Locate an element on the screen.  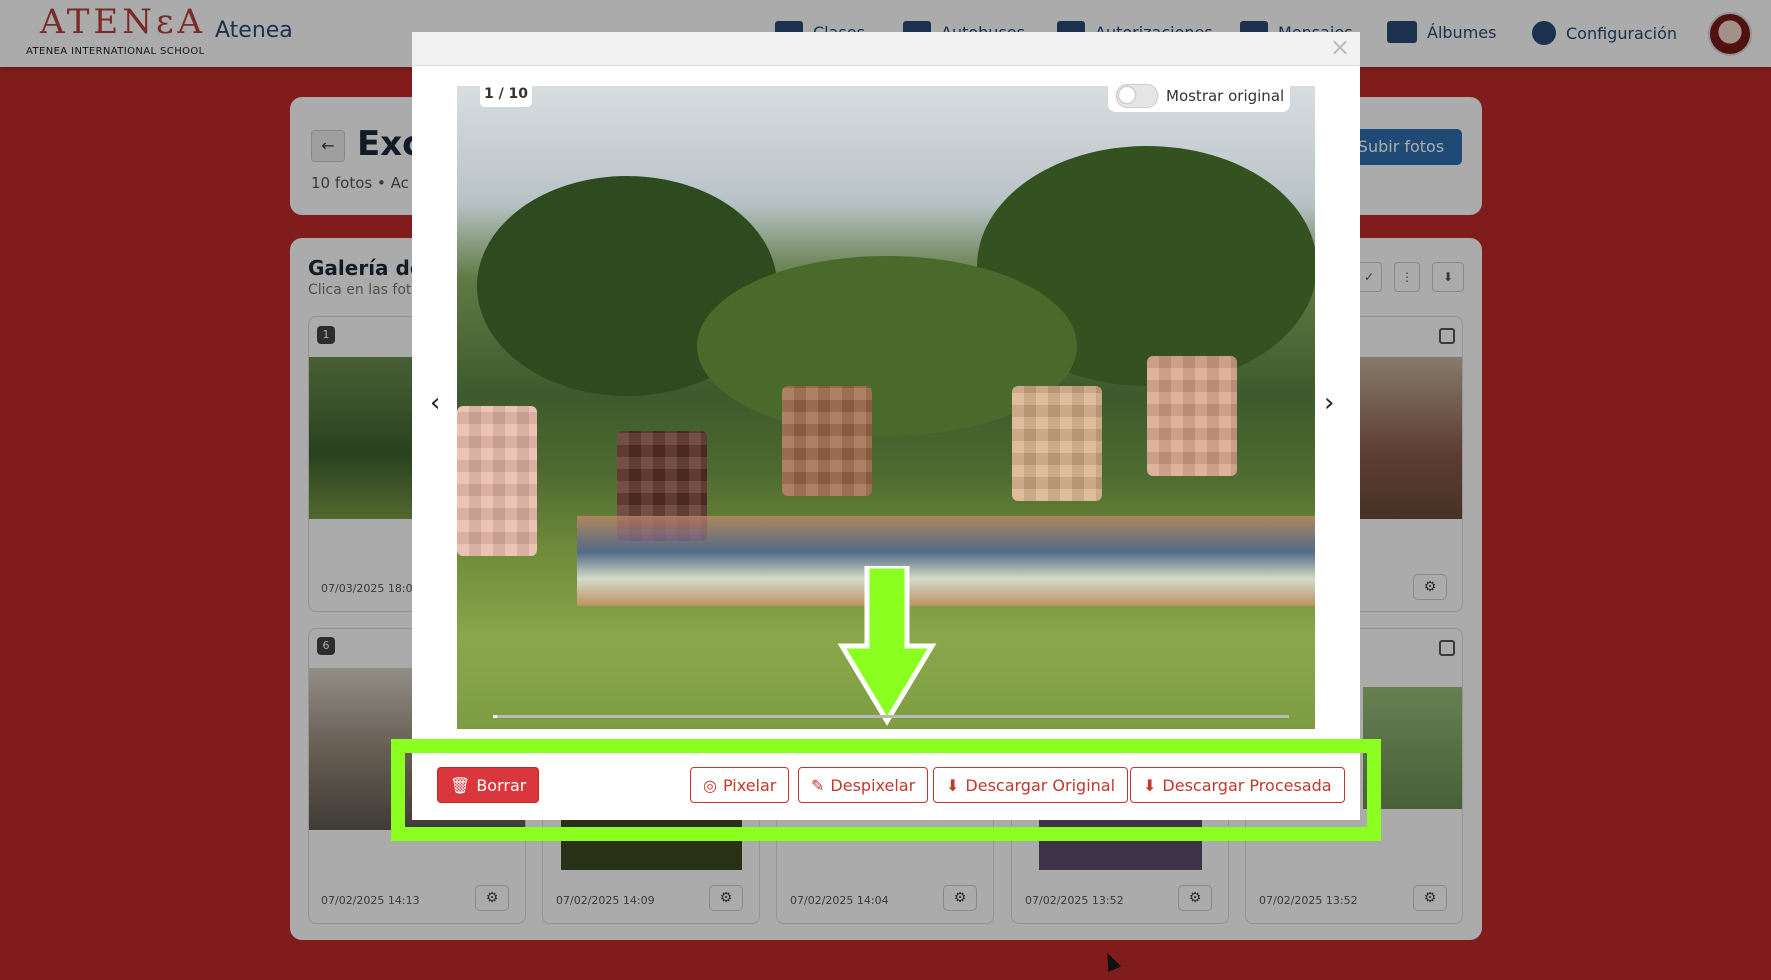
download-original-label: Descargar Original is located at coordinates (1040, 785).